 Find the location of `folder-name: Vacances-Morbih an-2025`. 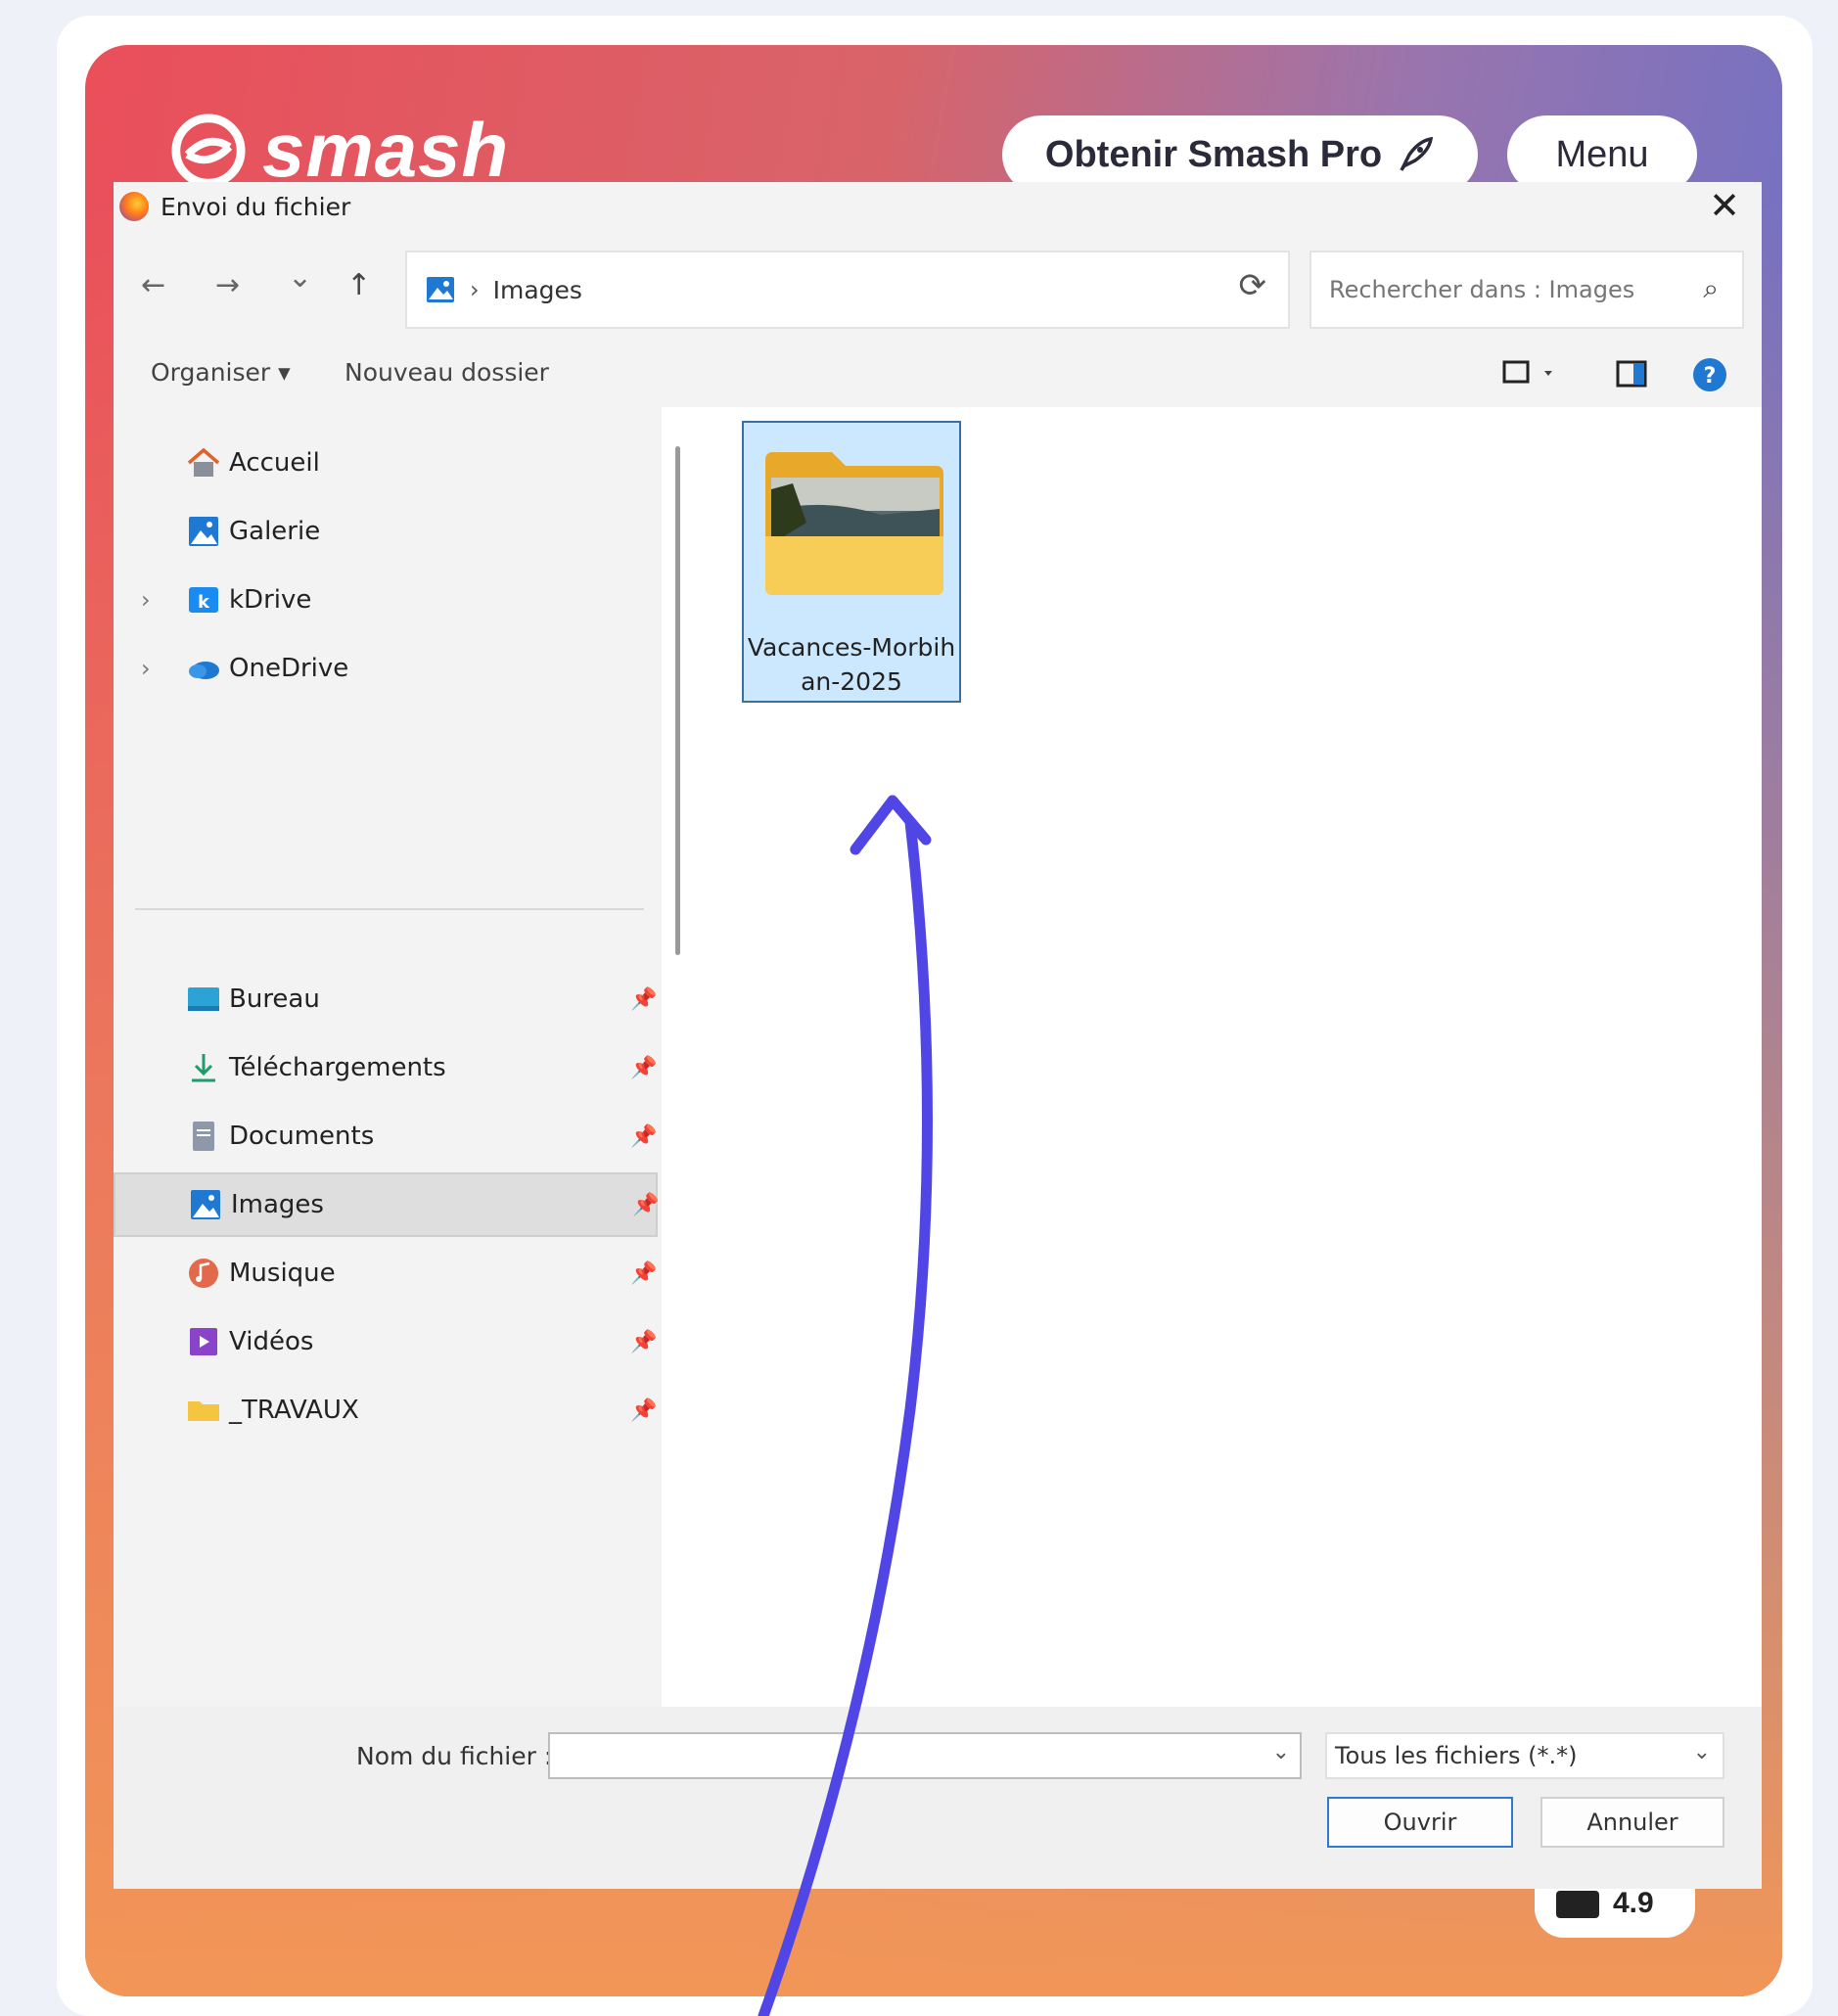

folder-name: Vacances-Morbih an-2025 is located at coordinates (851, 664).